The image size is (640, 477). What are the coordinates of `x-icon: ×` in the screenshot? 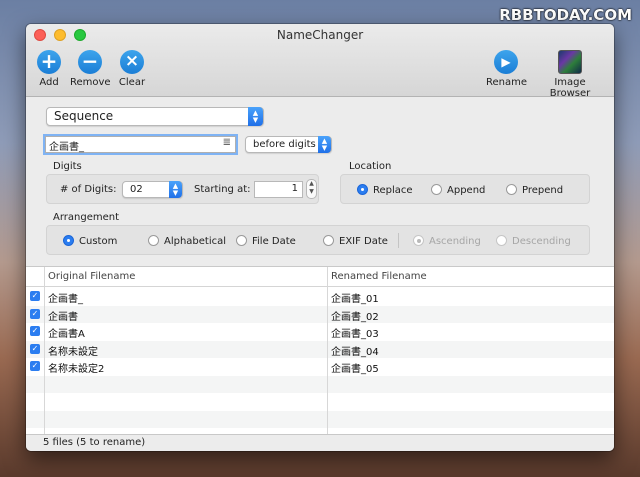 It's located at (132, 62).